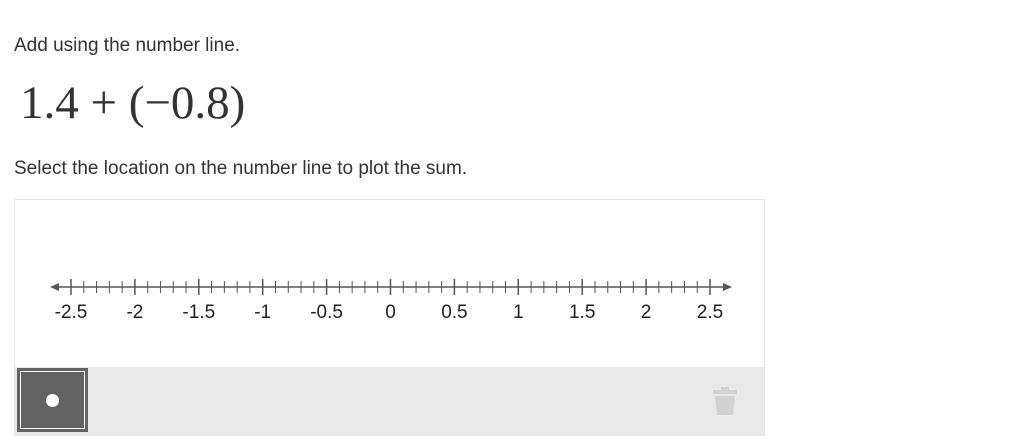 This screenshot has height=439, width=1027. What do you see at coordinates (727, 287) in the screenshot?
I see `right-arrow-icon` at bounding box center [727, 287].